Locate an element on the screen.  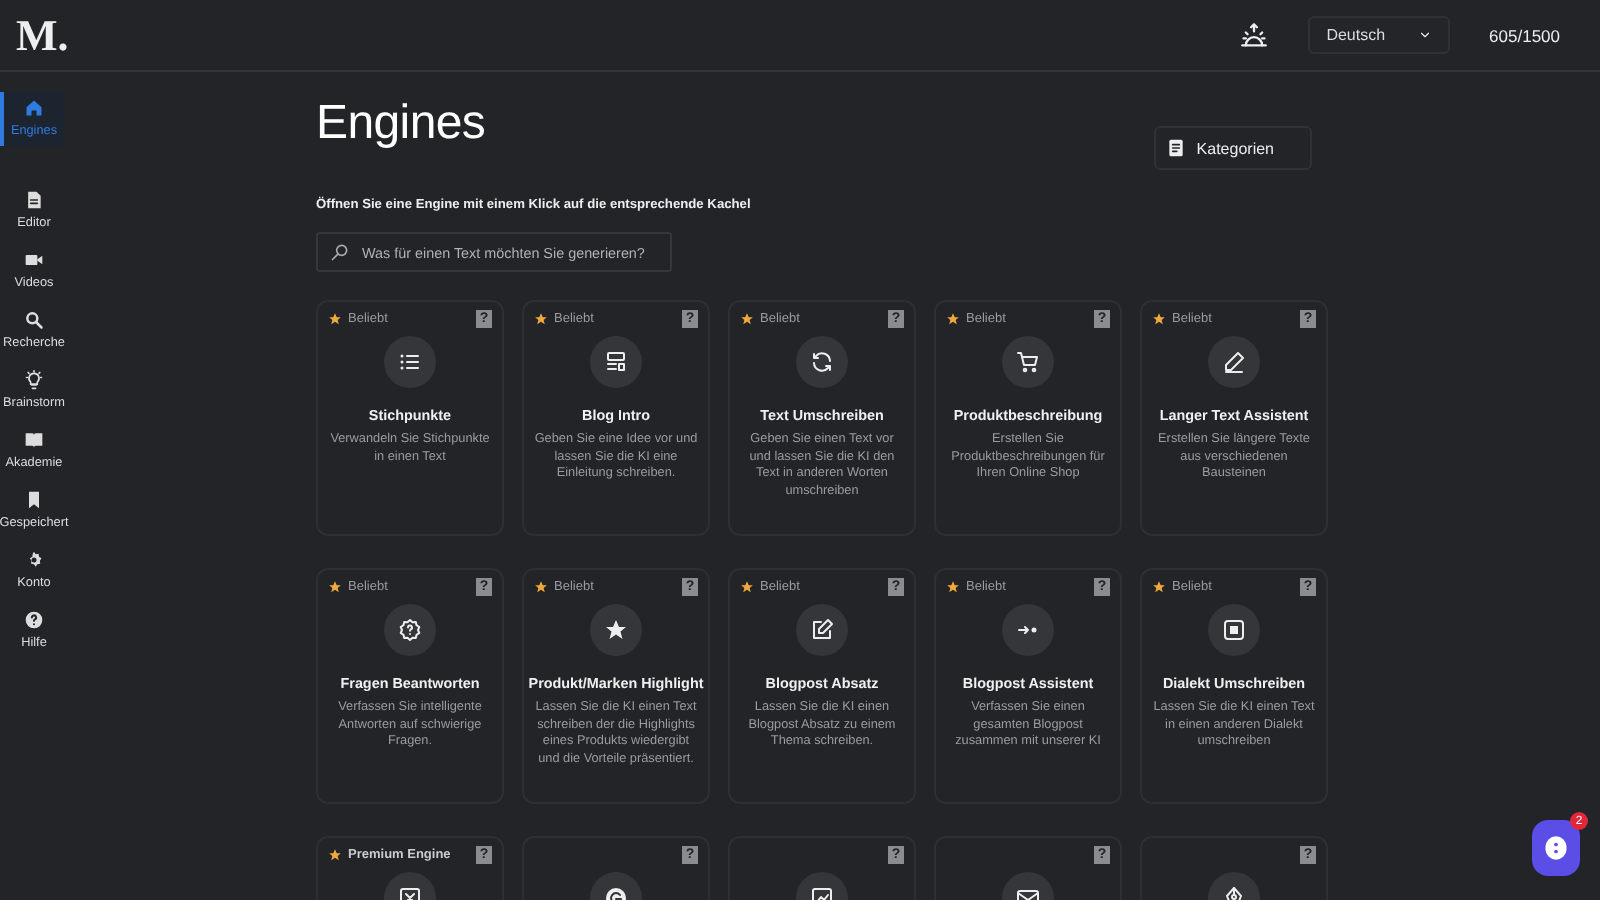
cart-icon is located at coordinates (1028, 362).